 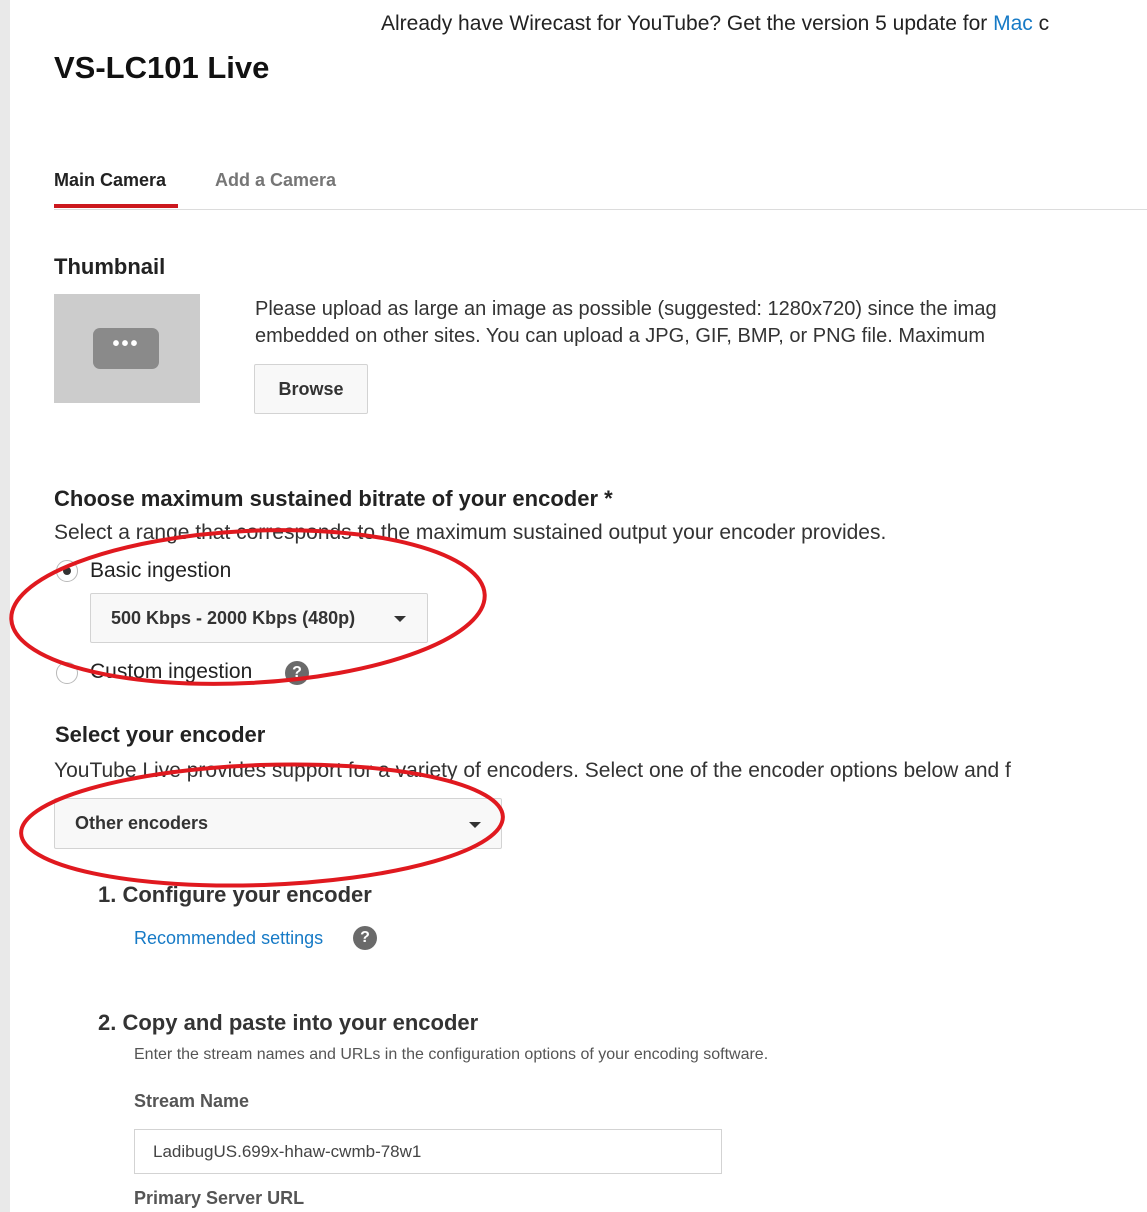 What do you see at coordinates (162, 67) in the screenshot?
I see `page-title: VS-LC101 Live` at bounding box center [162, 67].